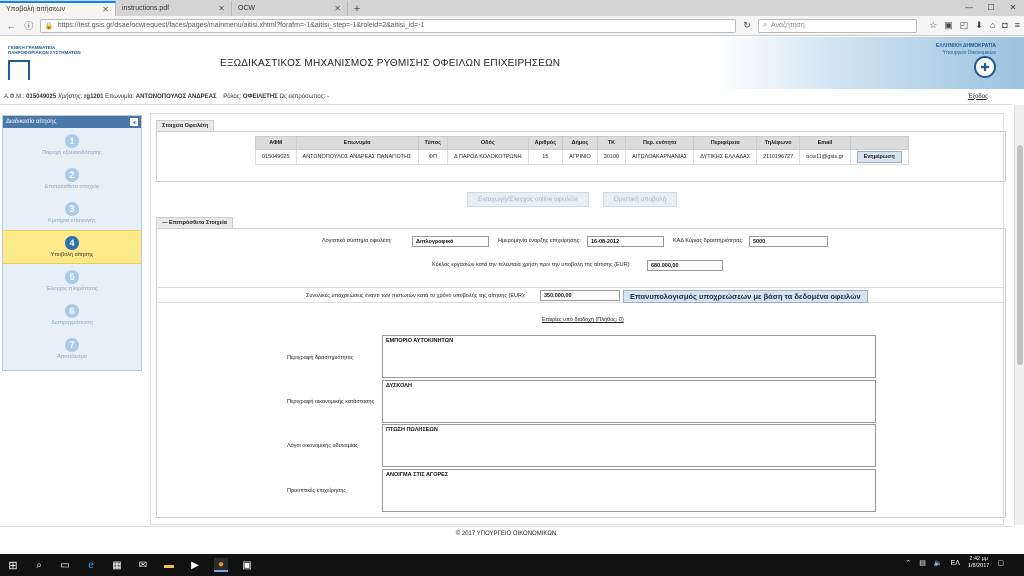  I want to click on as-rep-label: Ως εκπρόσωπος:, so click(302, 96).